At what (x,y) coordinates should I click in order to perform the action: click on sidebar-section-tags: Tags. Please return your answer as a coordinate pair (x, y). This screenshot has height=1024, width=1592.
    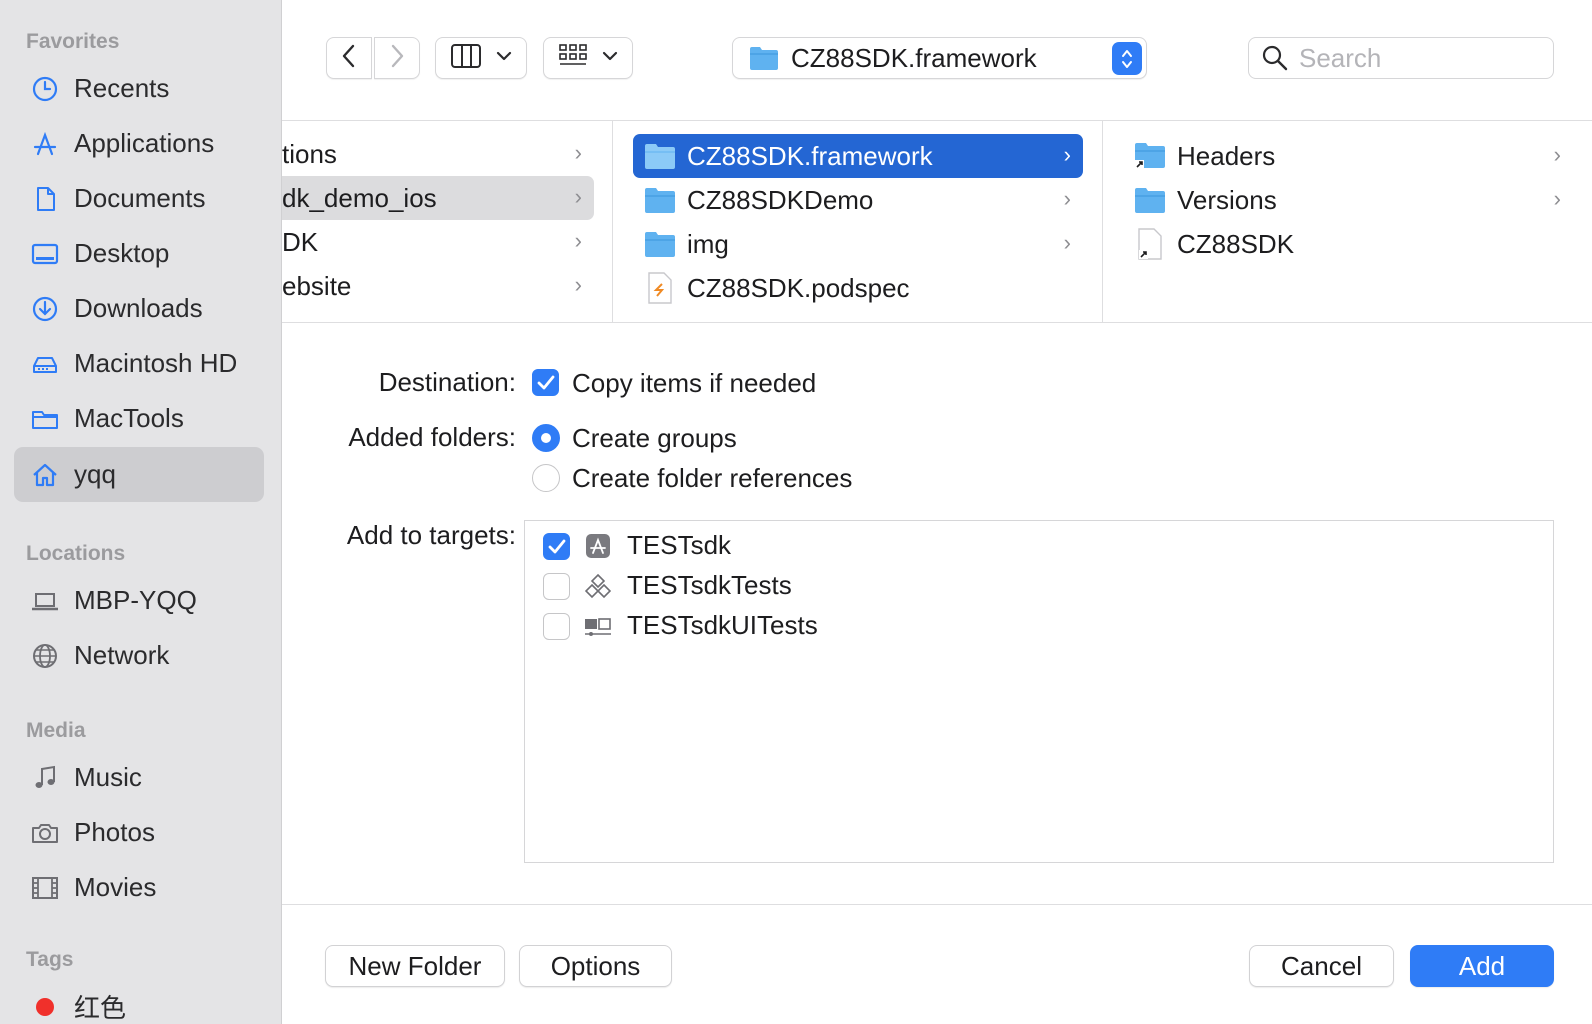
    Looking at the image, I should click on (50, 959).